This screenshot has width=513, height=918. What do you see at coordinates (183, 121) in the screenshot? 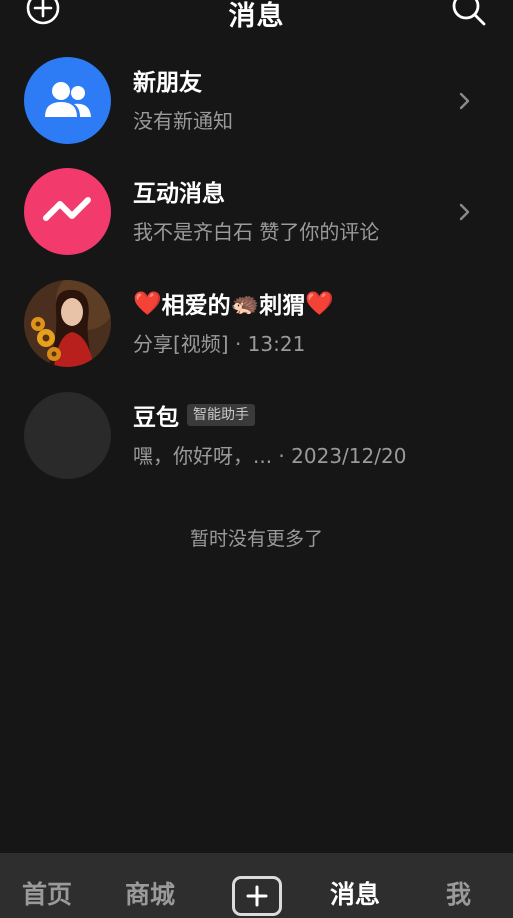
I see `conversation-subtitle: 没有新通知` at bounding box center [183, 121].